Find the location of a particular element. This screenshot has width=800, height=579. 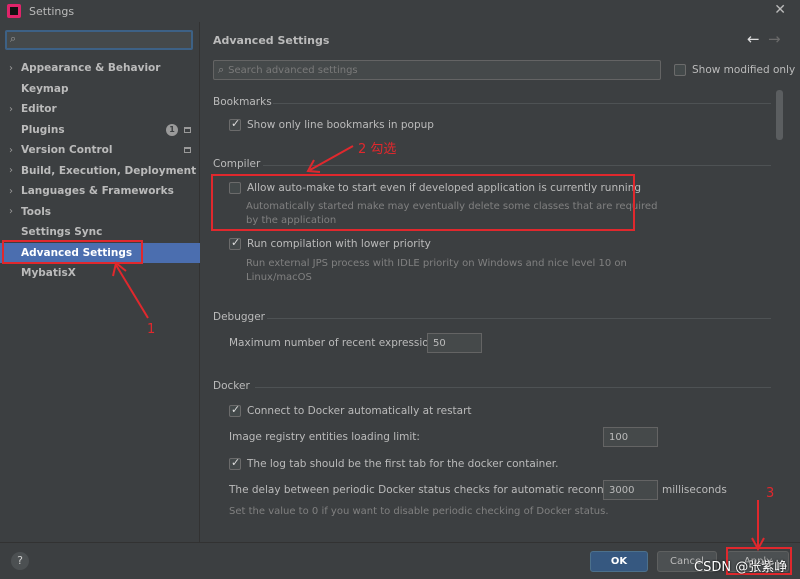

search-placeholder: Search advanced settings is located at coordinates (293, 70).